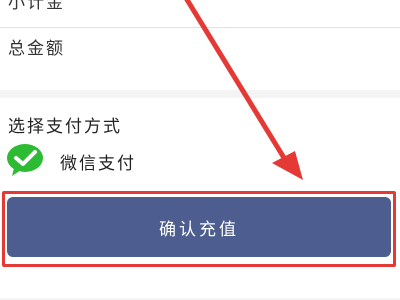 The height and width of the screenshot is (300, 400). I want to click on wechat-pay-label: 微信支付, so click(98, 164).